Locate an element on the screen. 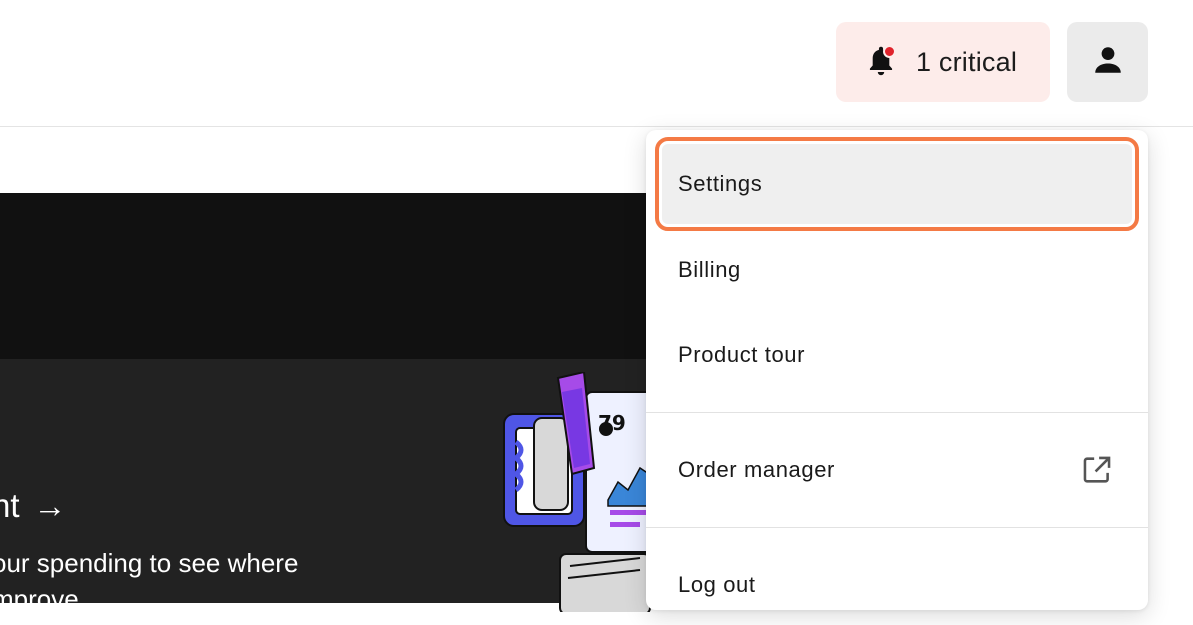 The width and height of the screenshot is (1193, 625). menu-item-label: Product tour is located at coordinates (742, 354).